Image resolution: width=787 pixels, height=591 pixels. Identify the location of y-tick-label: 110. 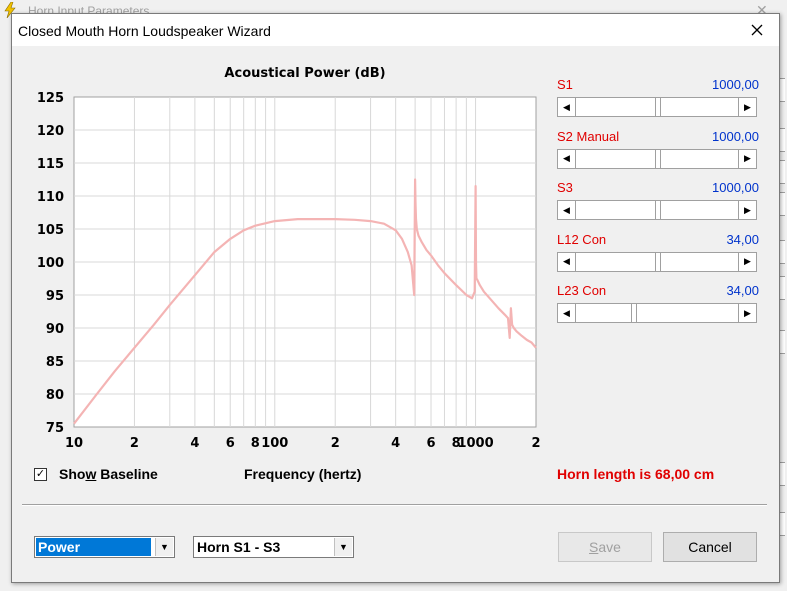
(50, 197).